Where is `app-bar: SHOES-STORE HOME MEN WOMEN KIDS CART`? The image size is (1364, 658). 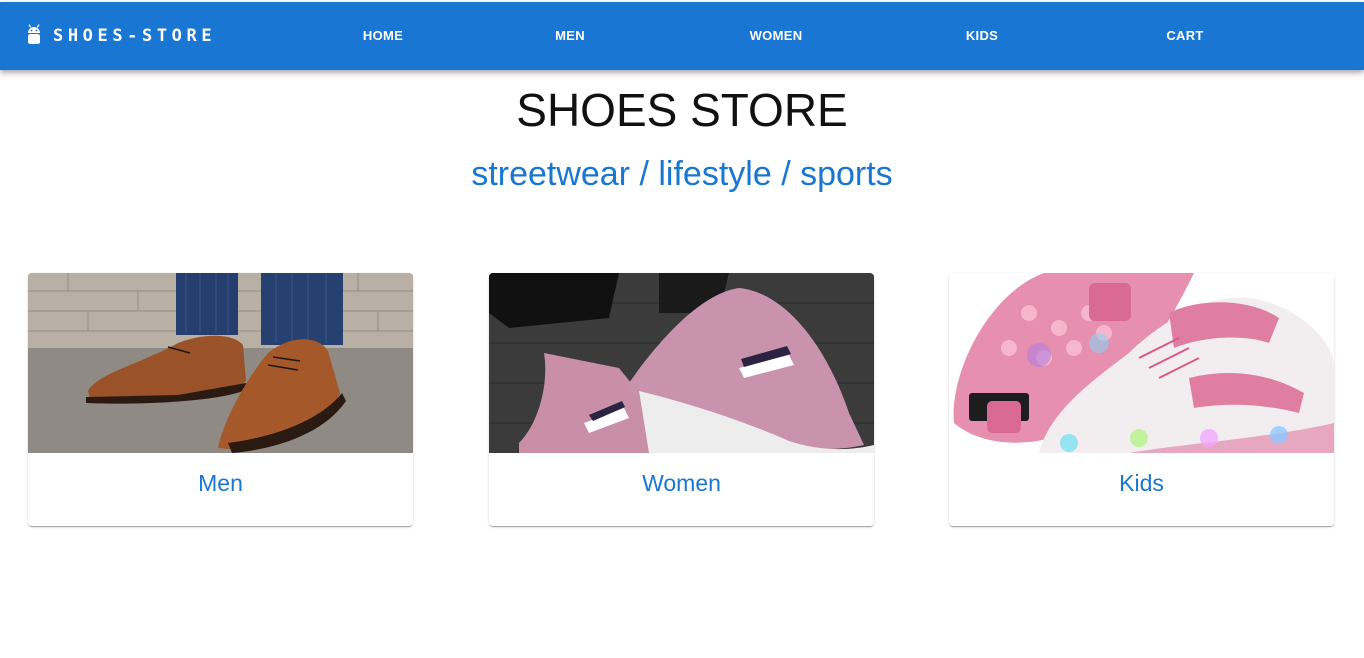
app-bar: SHOES-STORE HOME MEN WOMEN KIDS CART is located at coordinates (682, 36).